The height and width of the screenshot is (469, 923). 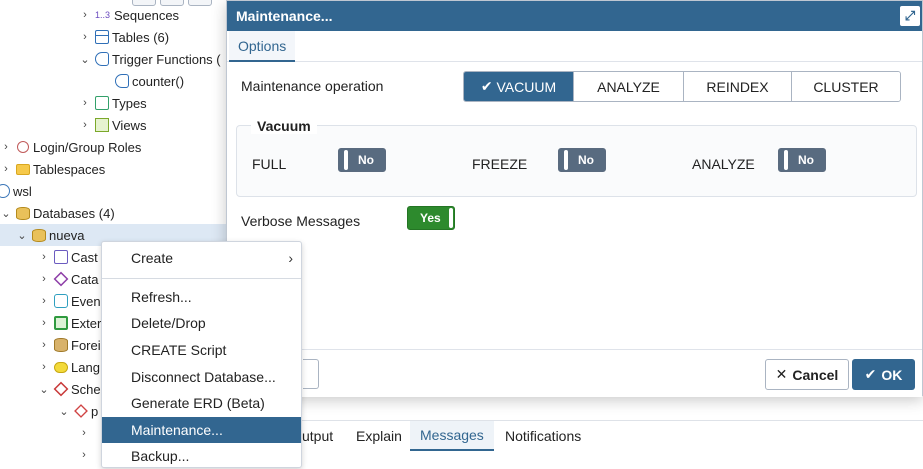 I want to click on schema-icon, so click(x=61, y=389).